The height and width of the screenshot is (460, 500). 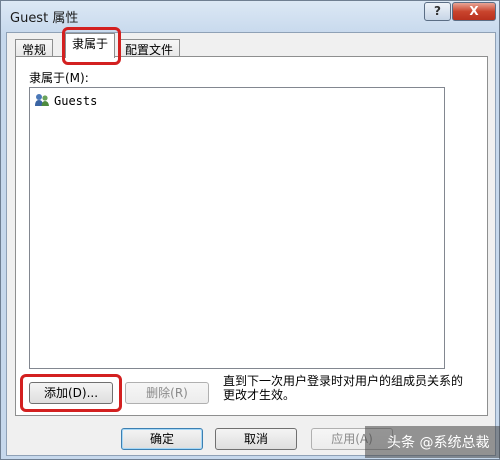 I want to click on remove-button: 删除(R), so click(x=167, y=393).